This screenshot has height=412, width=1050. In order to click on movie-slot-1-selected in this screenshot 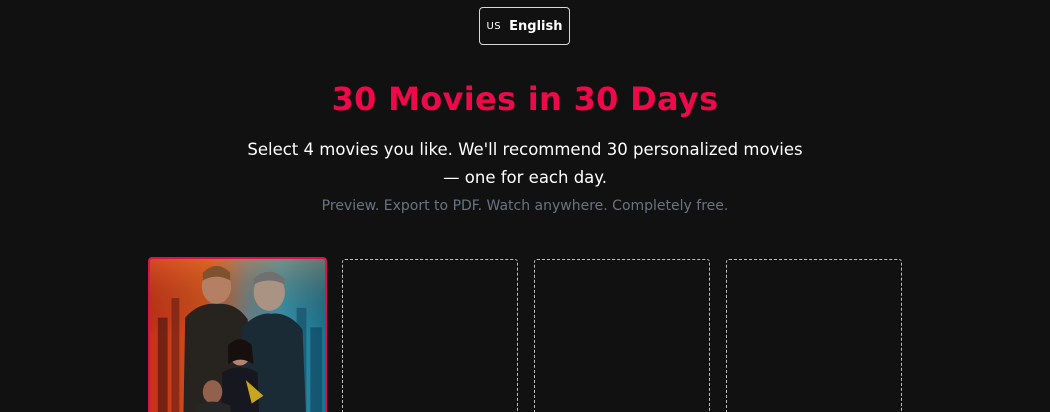, I will do `click(237, 334)`.